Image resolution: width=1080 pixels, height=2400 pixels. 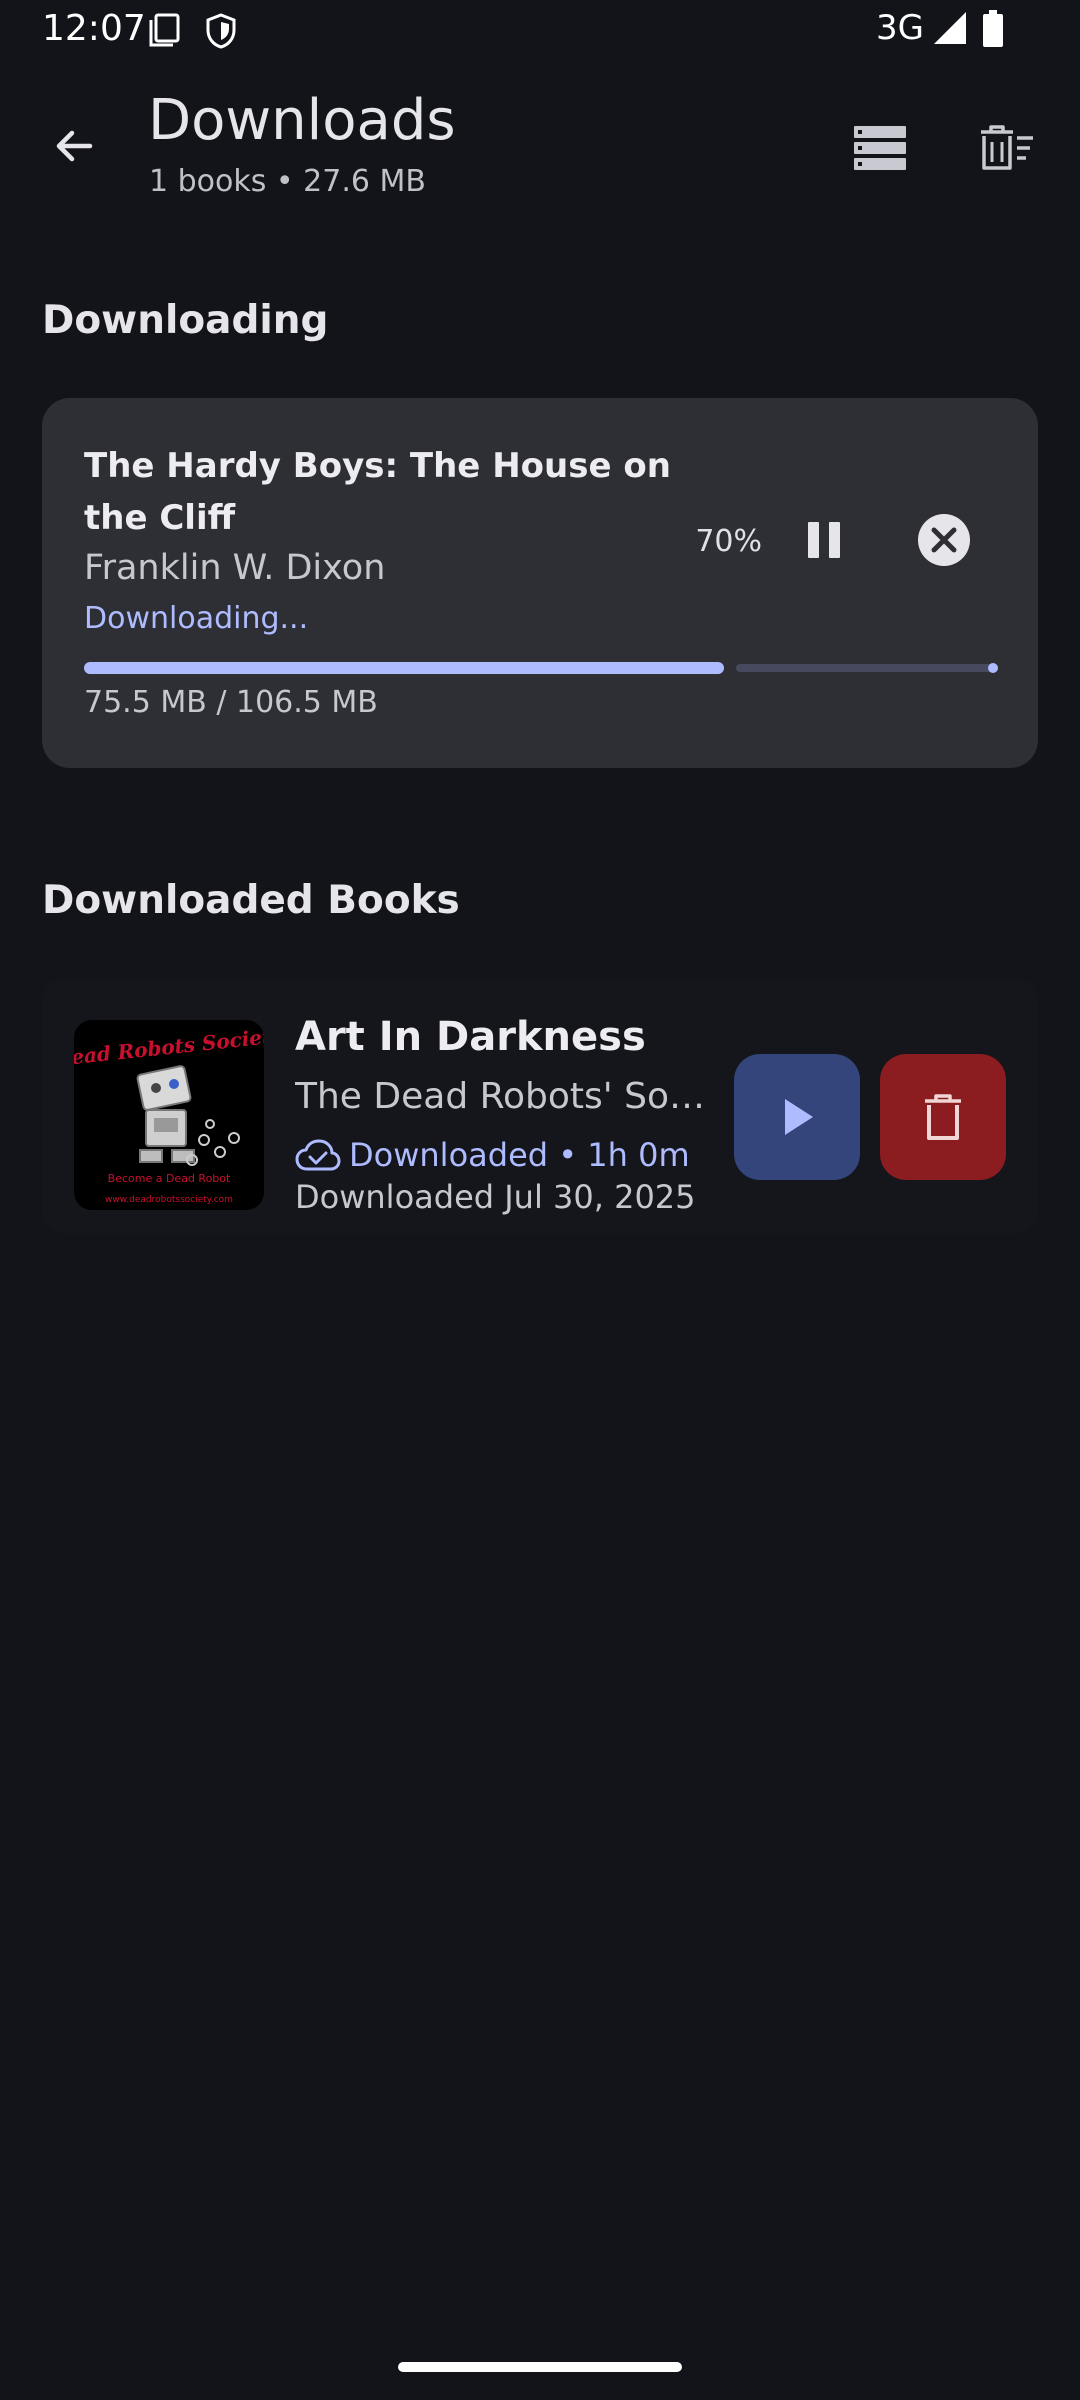 I want to click on delete-book-button, so click(x=943, y=1117).